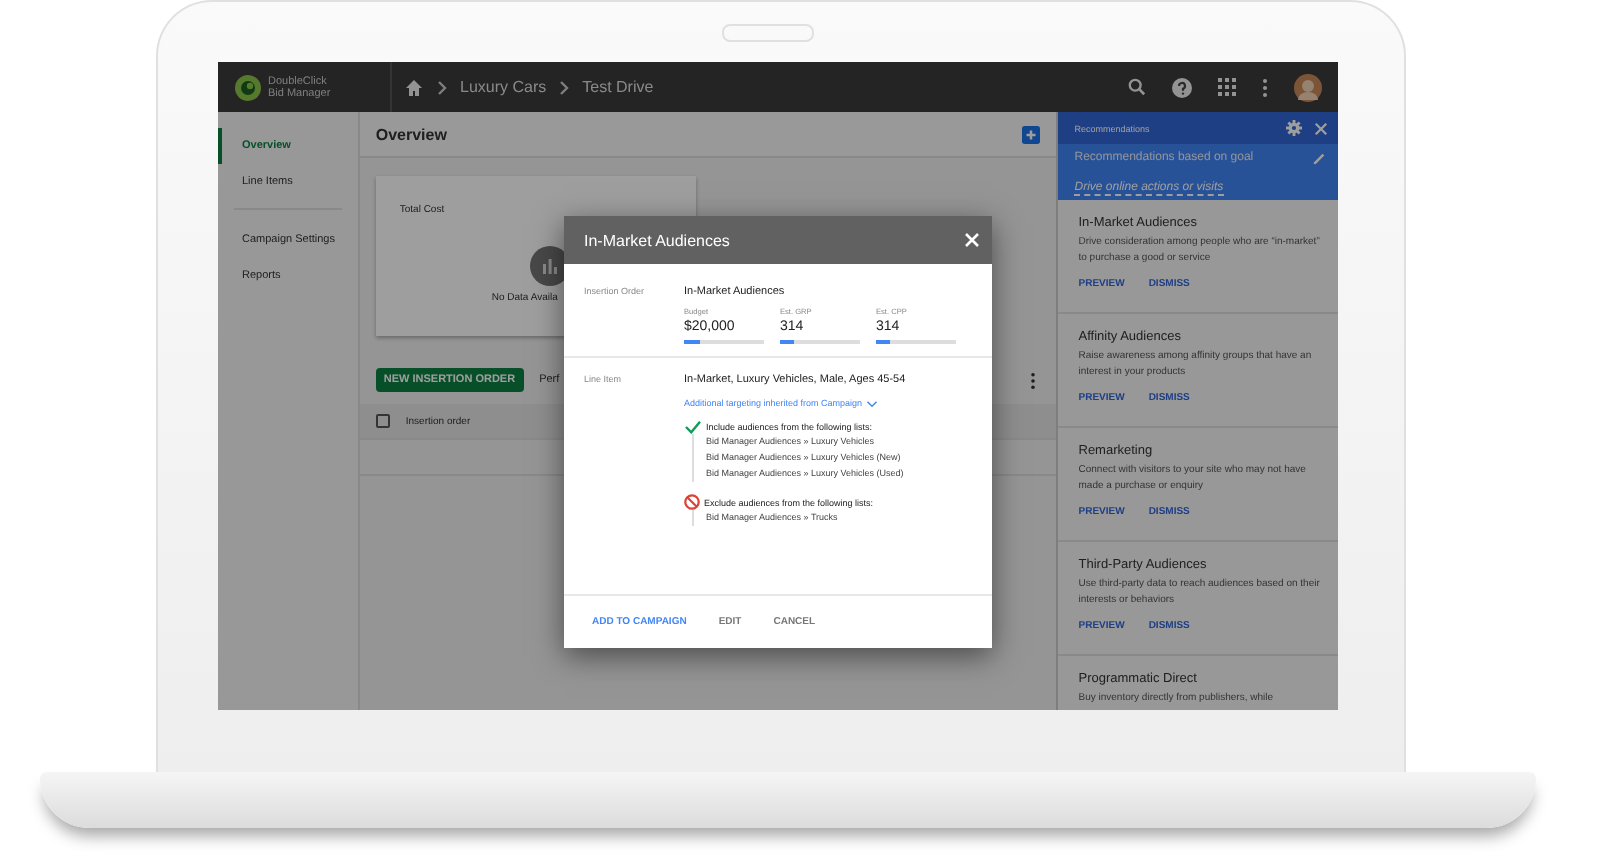 Image resolution: width=1600 pixels, height=866 pixels. Describe the element at coordinates (693, 427) in the screenshot. I see `check-icon` at that location.